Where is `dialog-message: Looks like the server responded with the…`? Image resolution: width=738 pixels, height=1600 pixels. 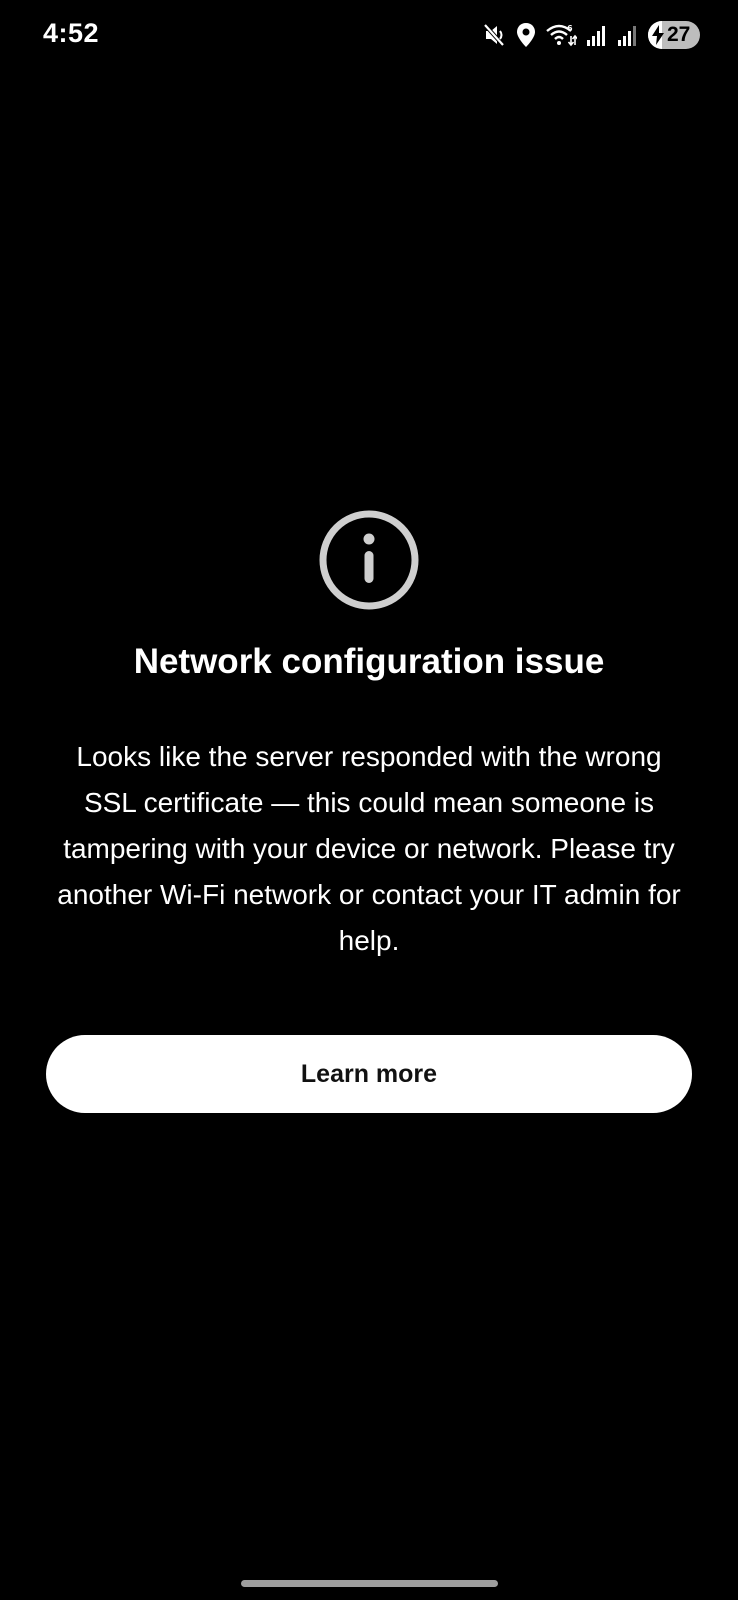
dialog-message: Looks like the server responded with the… is located at coordinates (369, 848).